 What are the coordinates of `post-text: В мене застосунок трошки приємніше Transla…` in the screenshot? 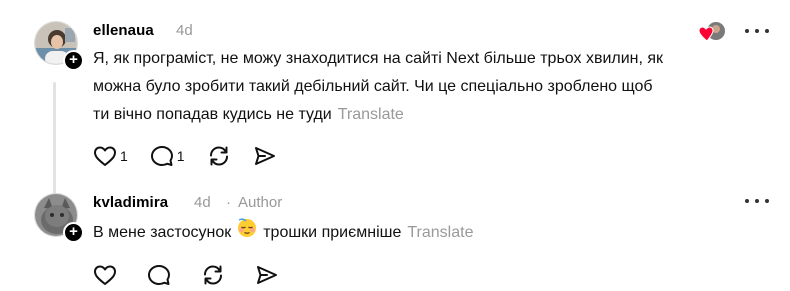 It's located at (433, 233).